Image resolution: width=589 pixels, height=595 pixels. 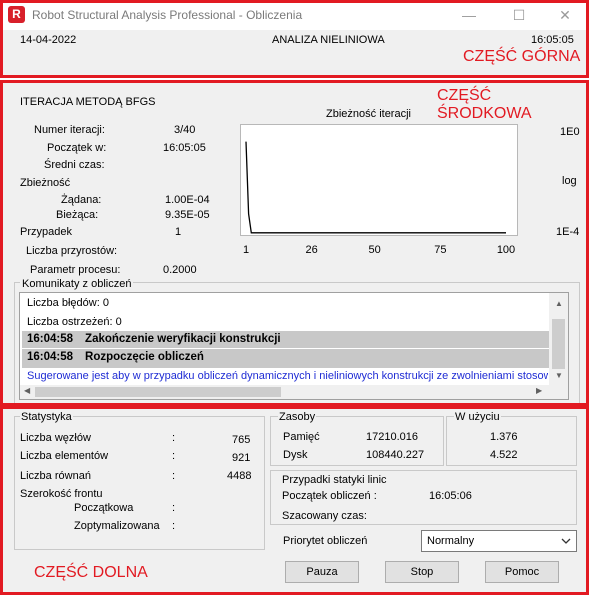 I want to click on middle-part-label: CZĘŚĆ ŚRODKOWA, so click(x=484, y=104).